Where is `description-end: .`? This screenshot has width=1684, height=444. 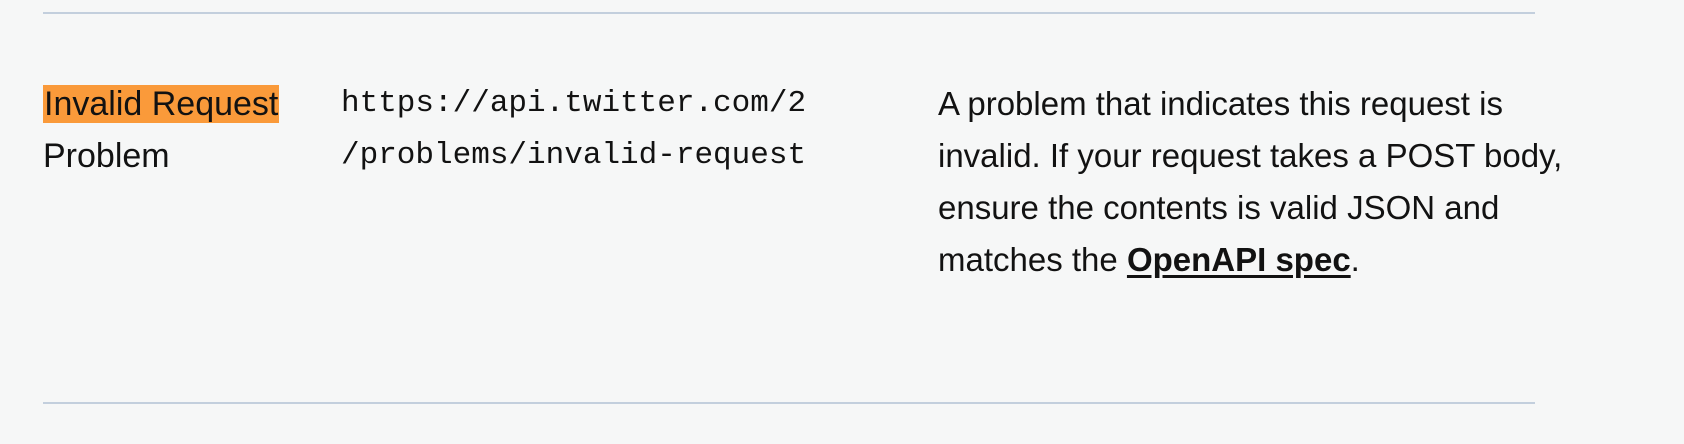
description-end: . is located at coordinates (1355, 259).